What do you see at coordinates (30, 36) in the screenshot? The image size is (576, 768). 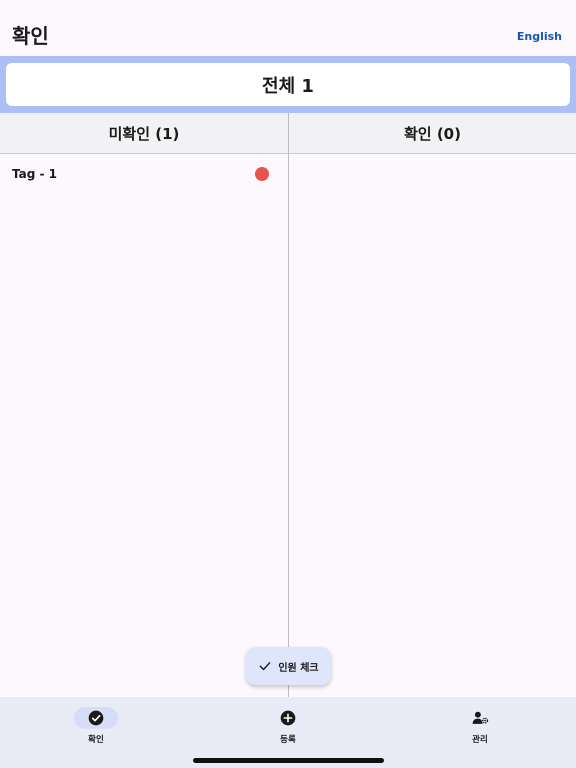 I see `page-title: 확인` at bounding box center [30, 36].